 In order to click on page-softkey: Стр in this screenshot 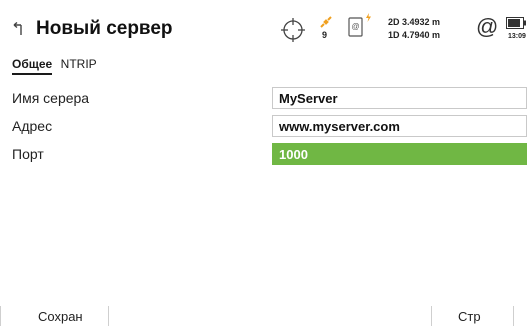, I will do `click(469, 316)`.